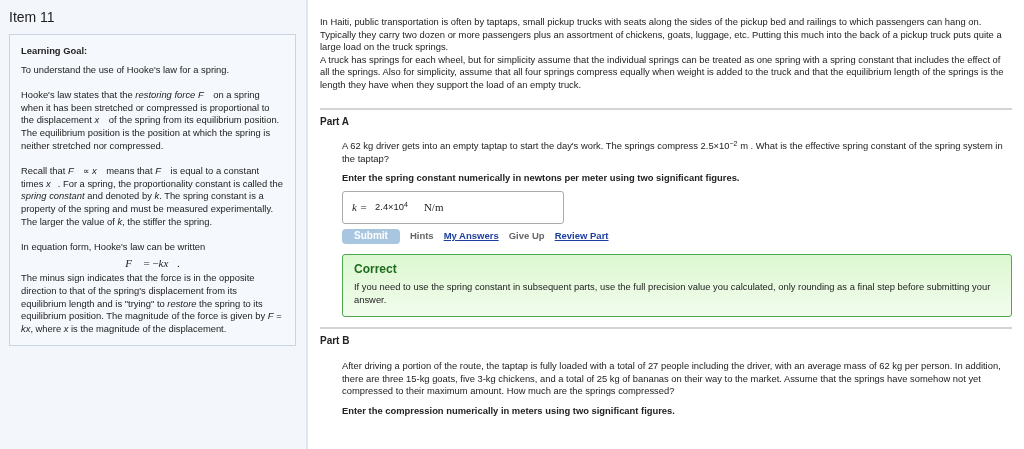 This screenshot has width=1024, height=449. I want to click on link: Review Part, so click(581, 236).